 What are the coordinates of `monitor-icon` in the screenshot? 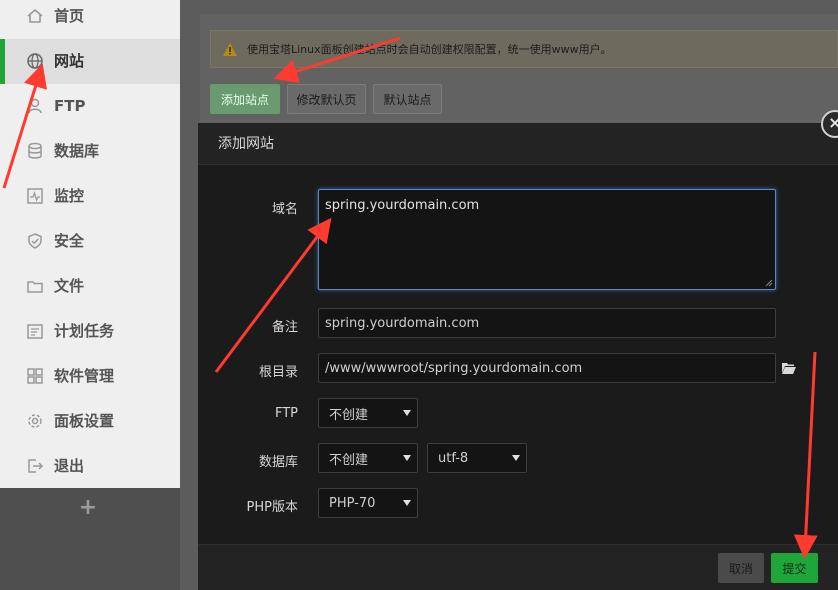 It's located at (35, 196).